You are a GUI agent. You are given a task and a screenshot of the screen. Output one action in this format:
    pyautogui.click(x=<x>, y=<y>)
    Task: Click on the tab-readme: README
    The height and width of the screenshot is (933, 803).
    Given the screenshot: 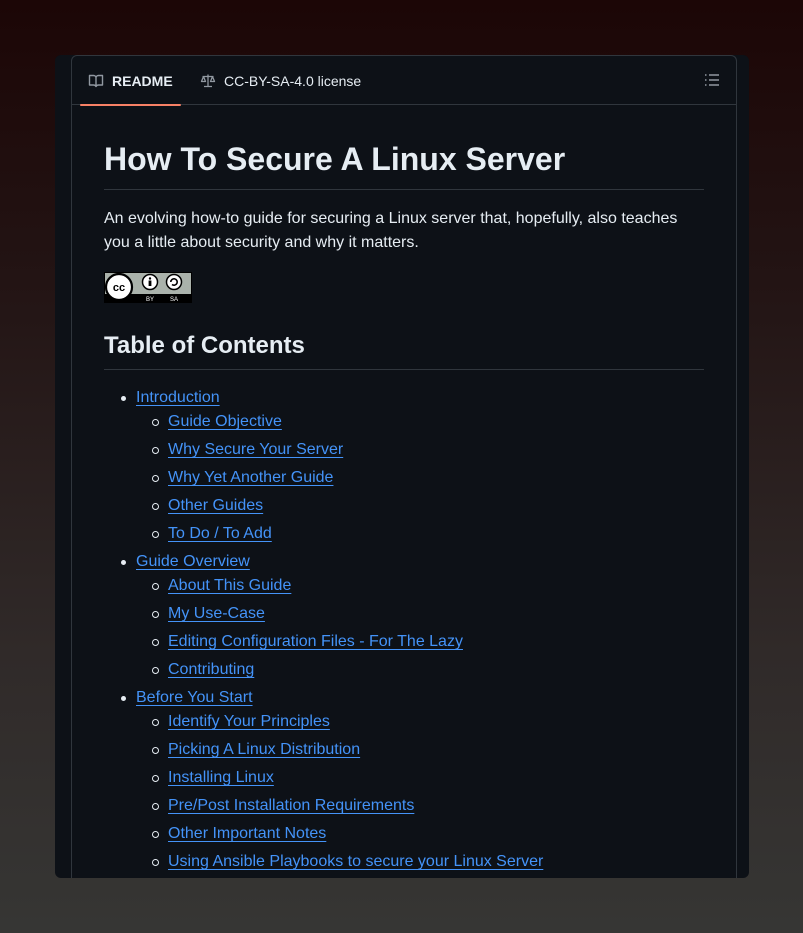 What is the action you would take?
    pyautogui.click(x=130, y=81)
    